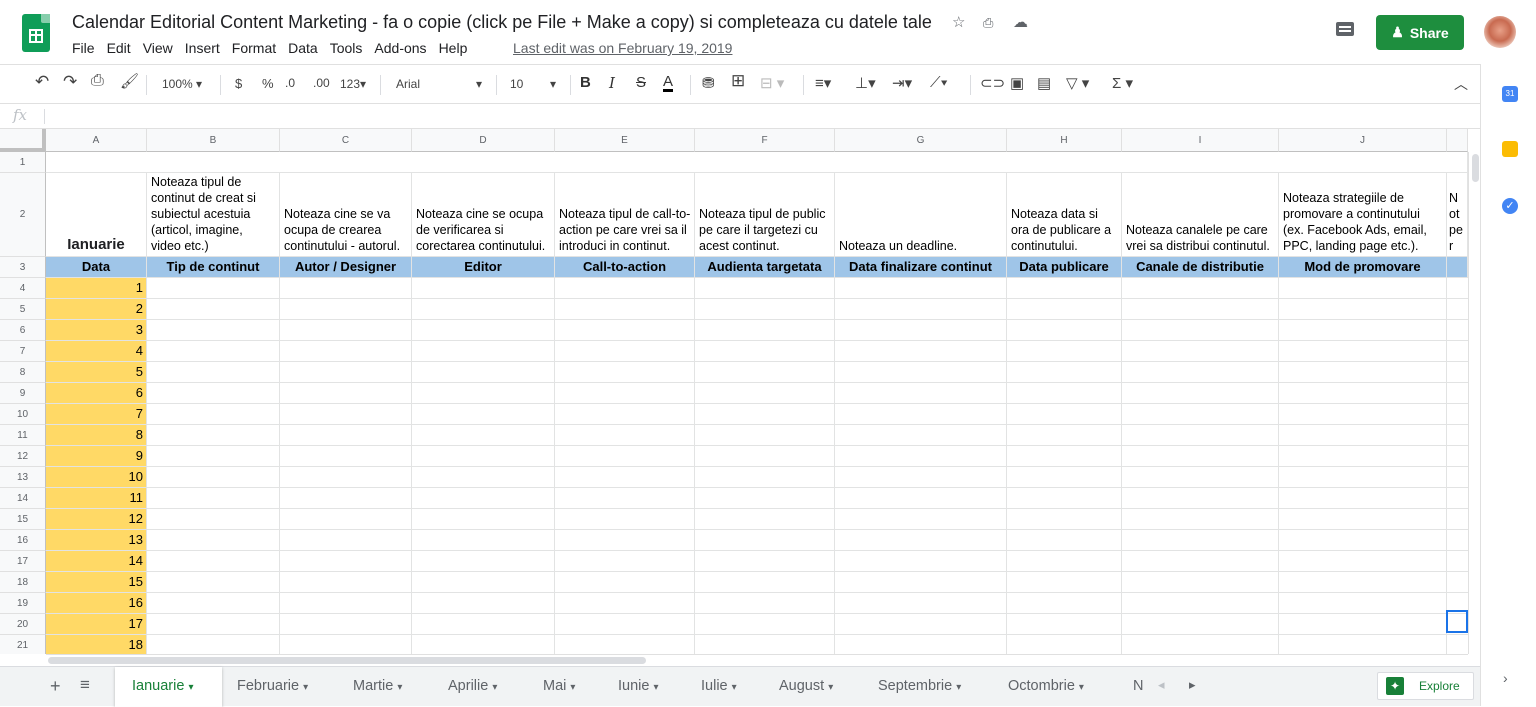 This screenshot has width=1536, height=707. What do you see at coordinates (23, 644) in the screenshot?
I see `row-header: 21` at bounding box center [23, 644].